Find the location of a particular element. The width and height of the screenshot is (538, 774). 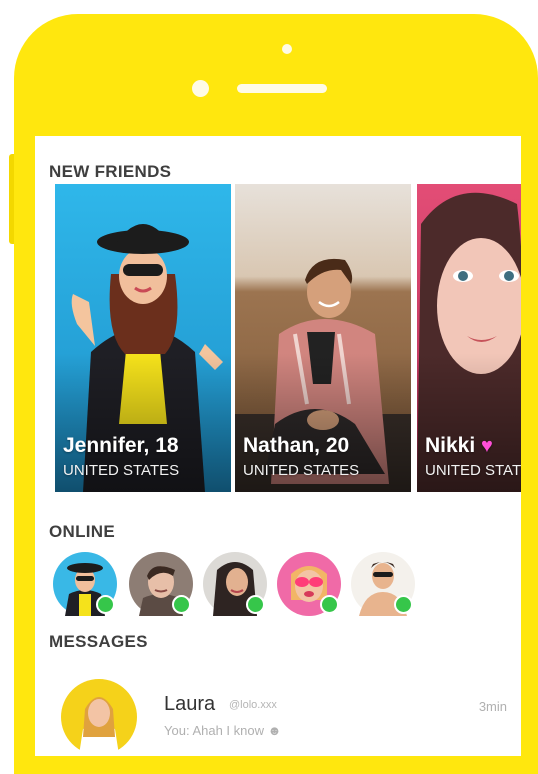

new-friends-heading: NEW FRIENDS is located at coordinates (110, 171).